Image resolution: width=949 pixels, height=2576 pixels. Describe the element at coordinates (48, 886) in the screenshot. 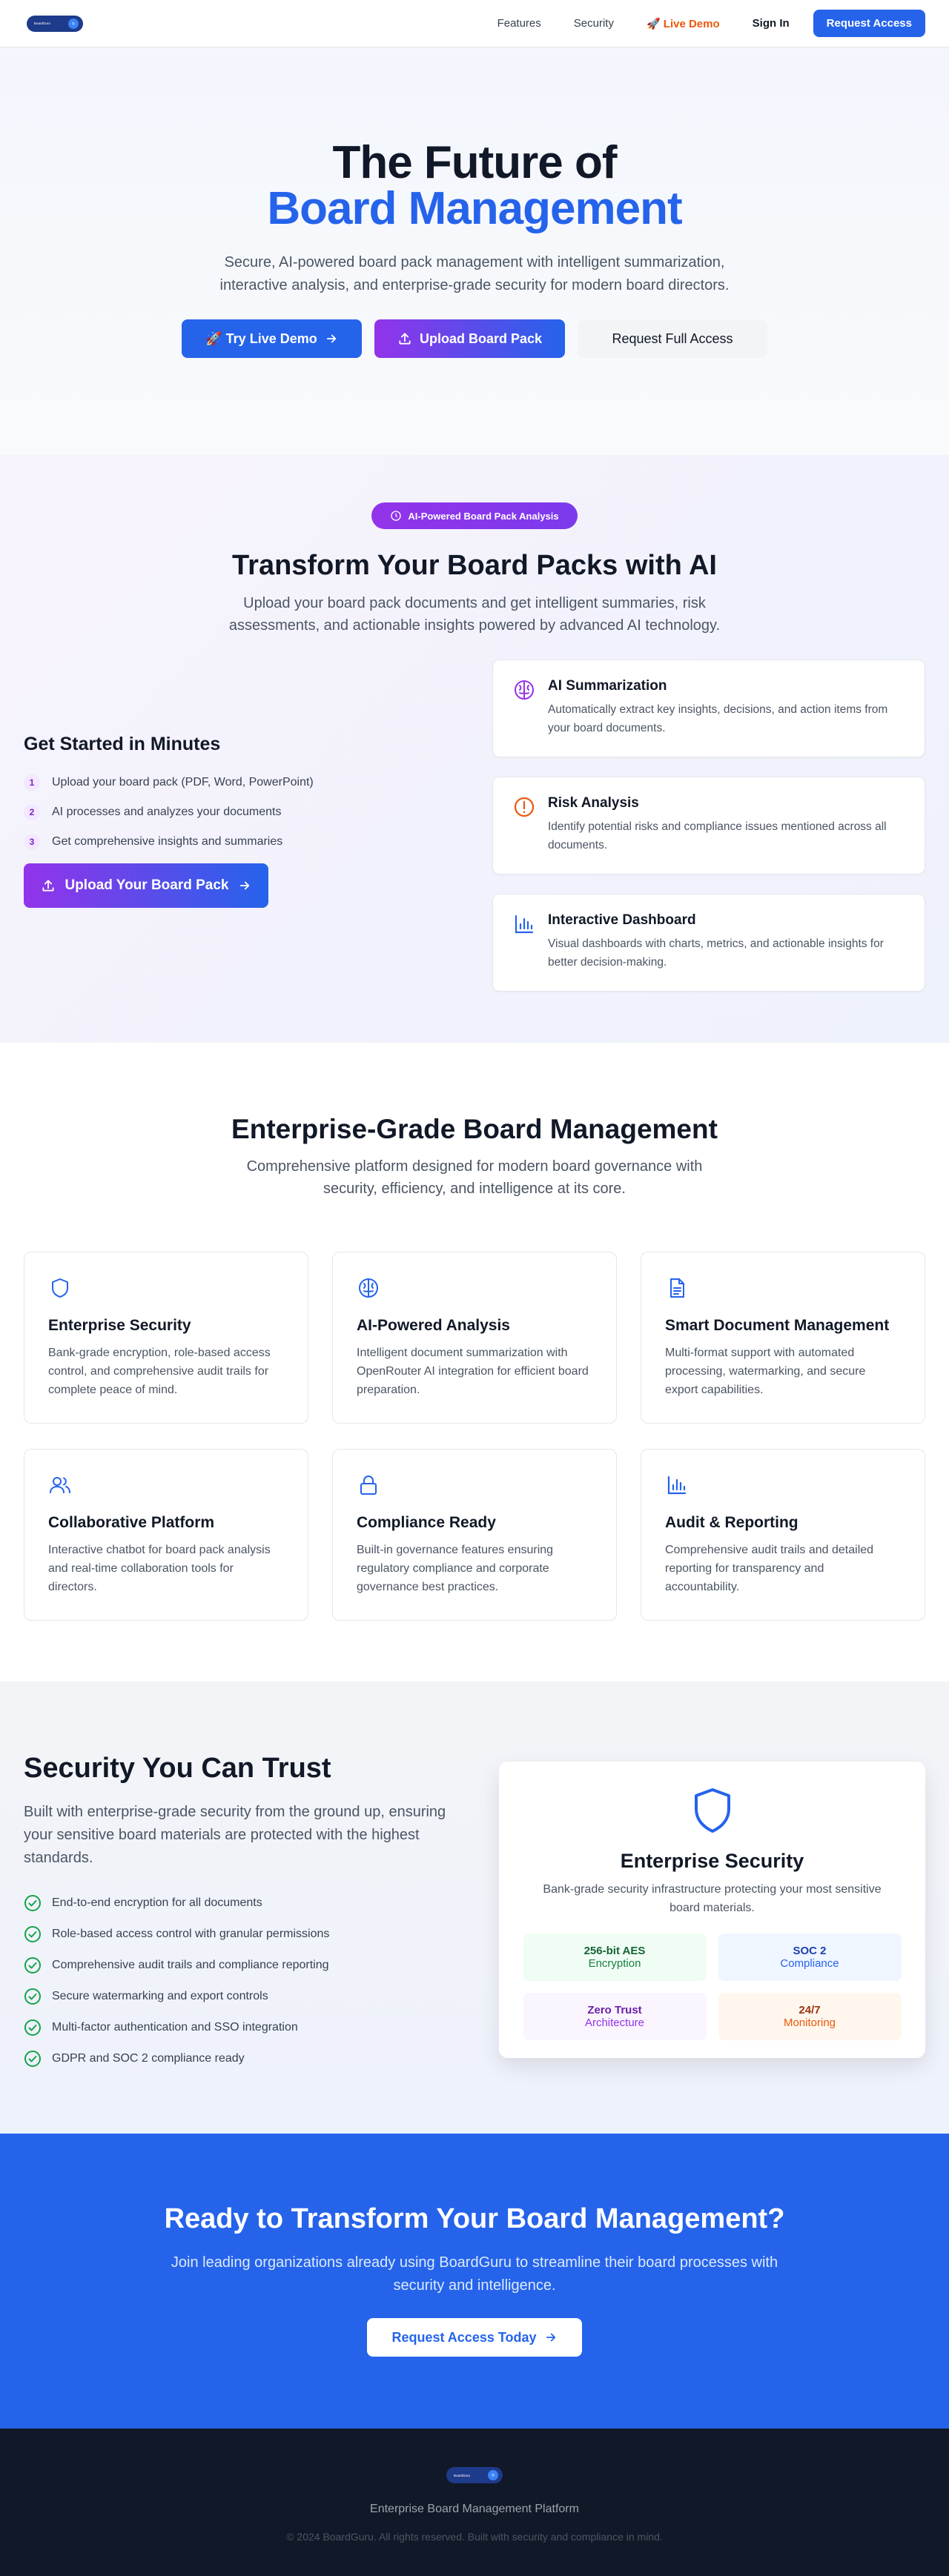

I see `upload-icon` at that location.